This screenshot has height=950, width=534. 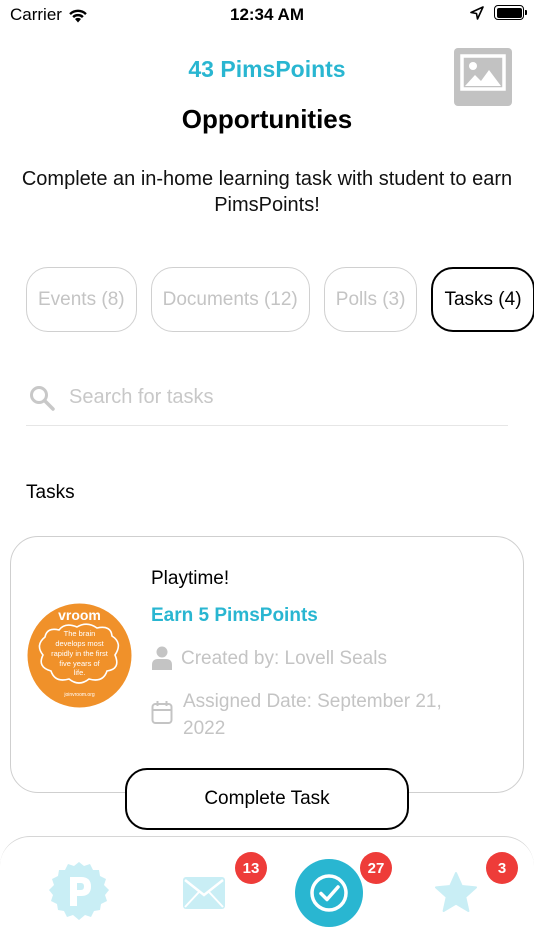 What do you see at coordinates (80, 672) in the screenshot?
I see `svg-text: life.` at bounding box center [80, 672].